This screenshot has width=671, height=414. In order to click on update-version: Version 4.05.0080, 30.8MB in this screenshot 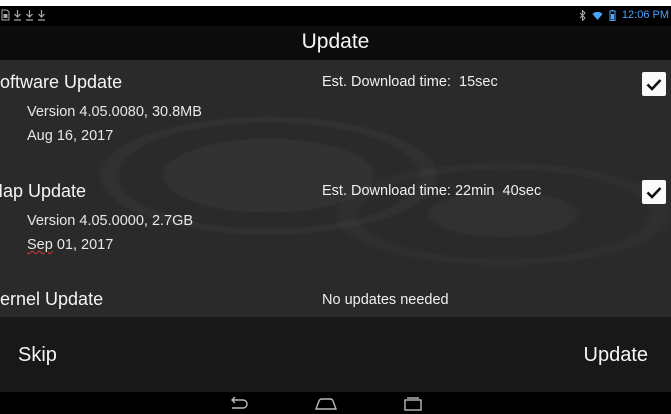, I will do `click(114, 112)`.